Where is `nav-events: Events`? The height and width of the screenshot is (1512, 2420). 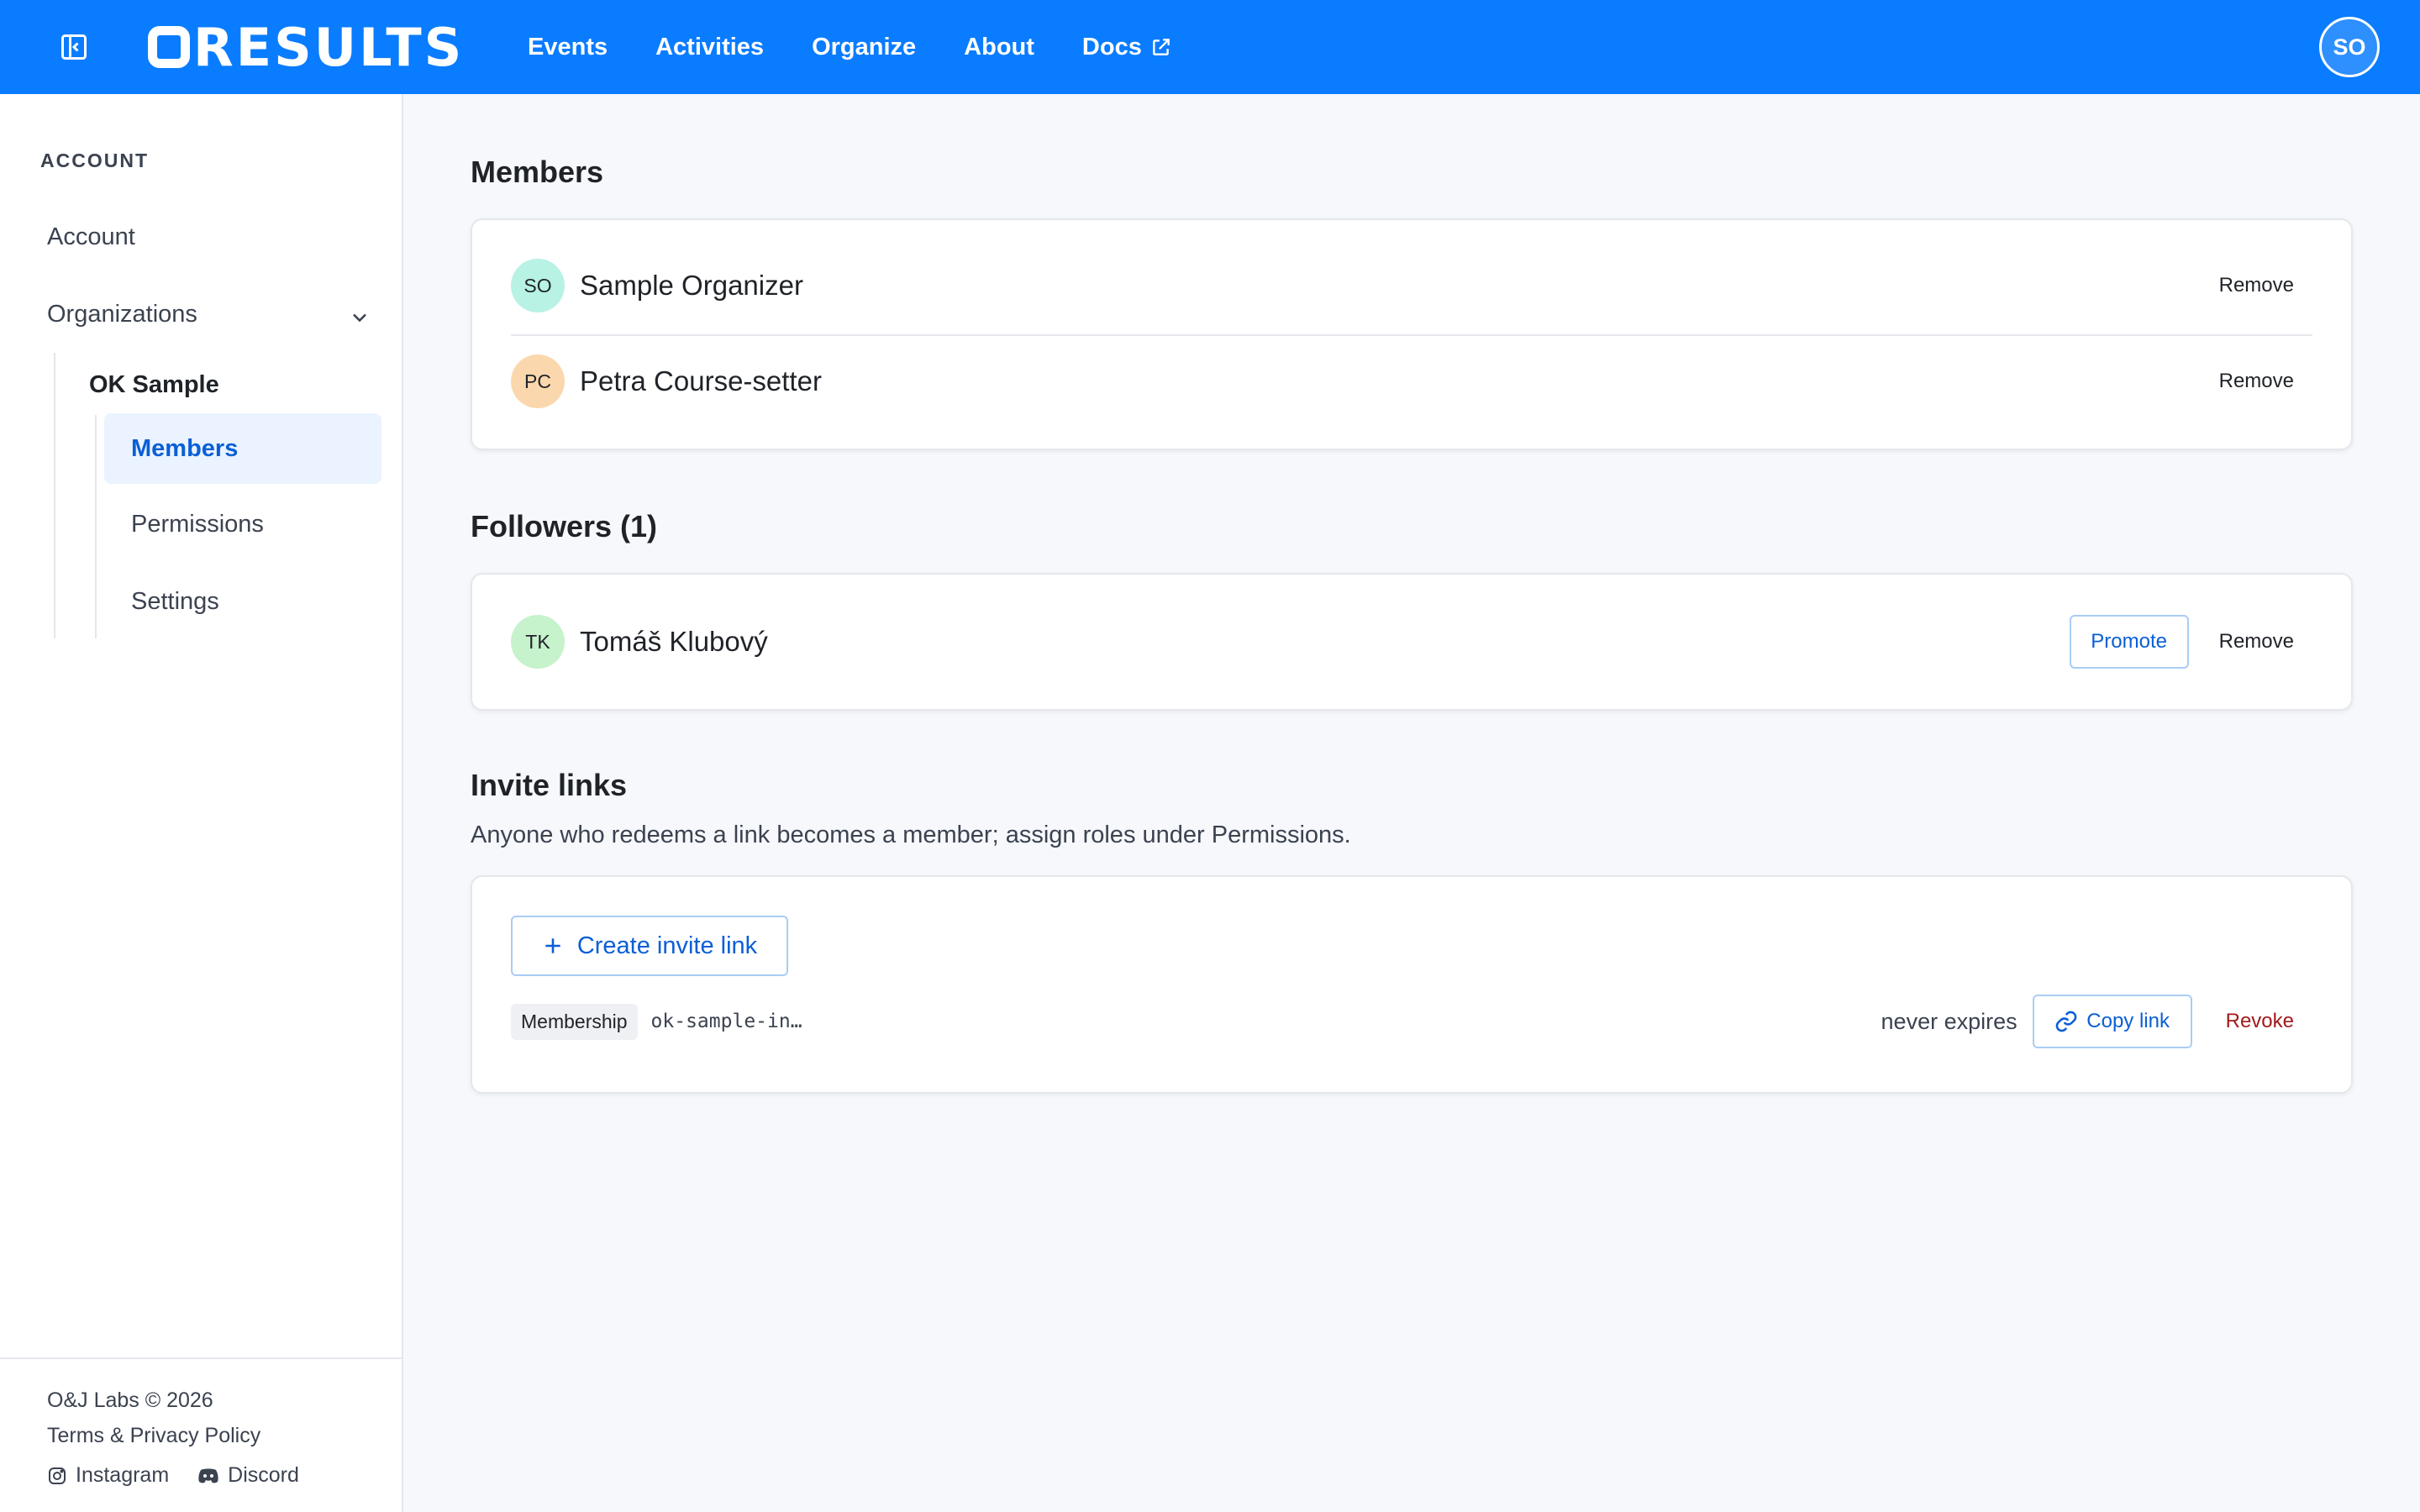
nav-events: Events is located at coordinates (568, 47).